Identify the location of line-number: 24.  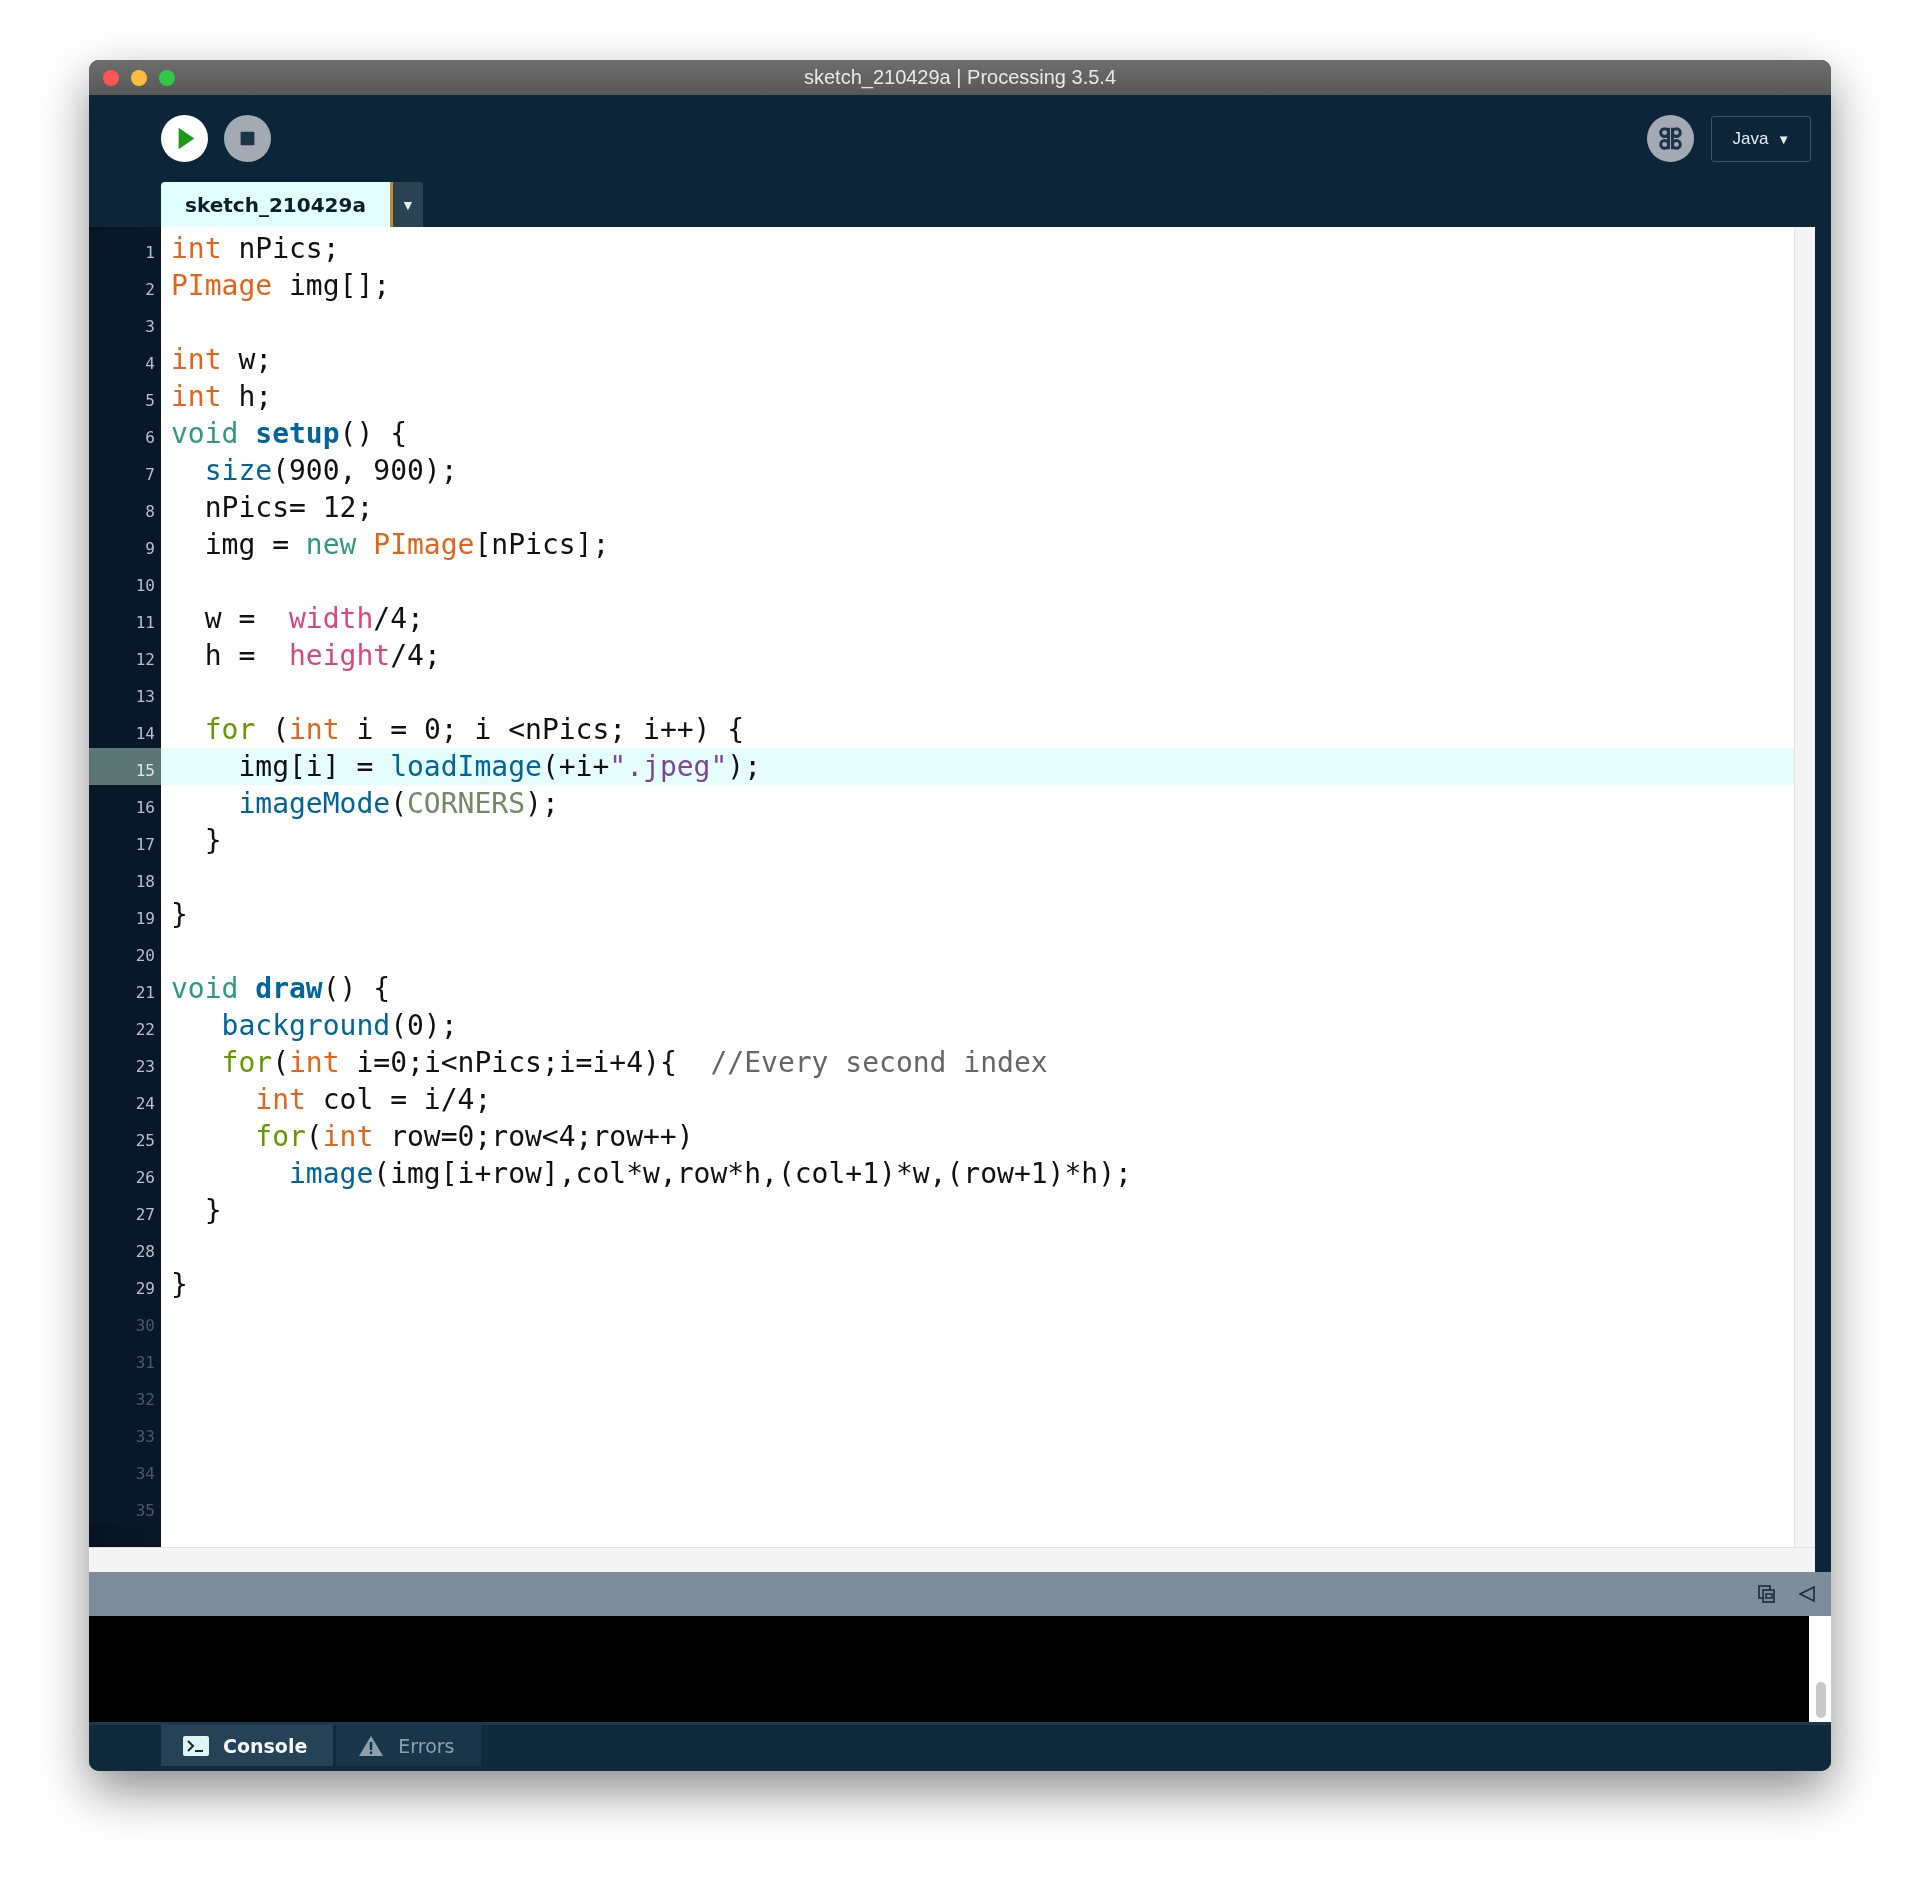
(125, 1099).